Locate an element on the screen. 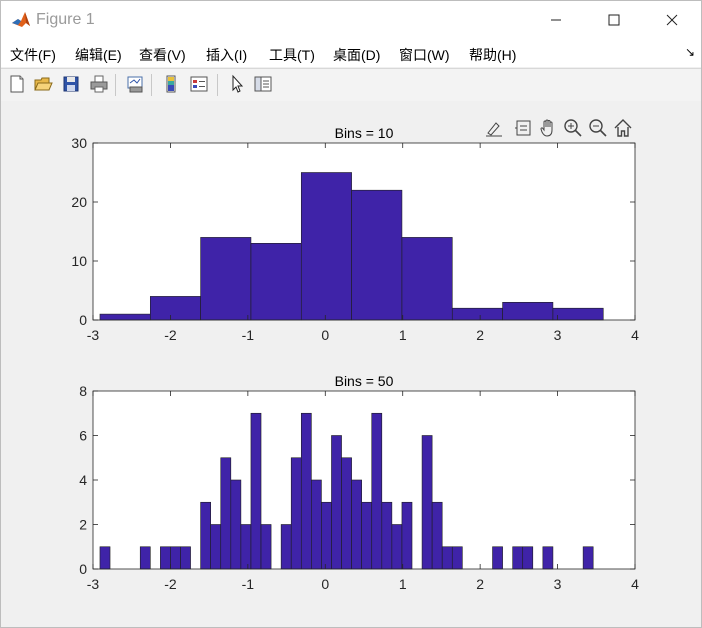 This screenshot has width=702, height=628. print-icon is located at coordinates (99, 84).